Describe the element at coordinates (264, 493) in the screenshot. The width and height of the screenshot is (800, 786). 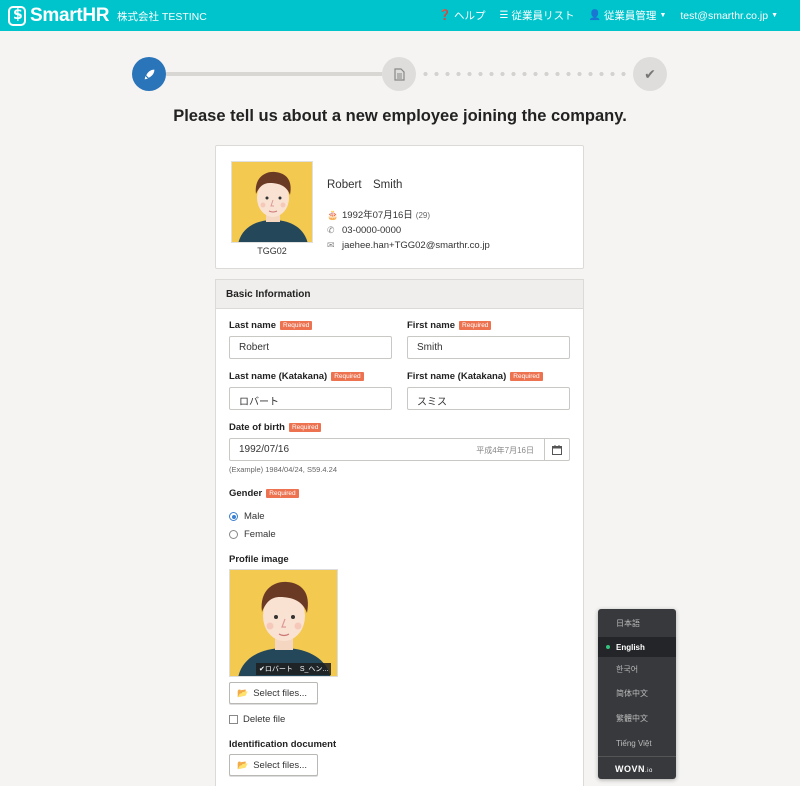
I see `gender-label: Gender Required` at that location.